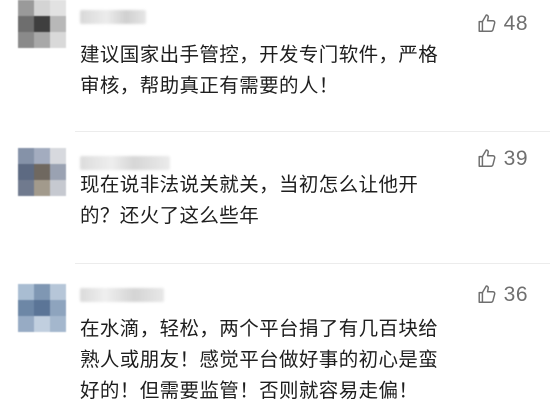 Image resolution: width=550 pixels, height=407 pixels. Describe the element at coordinates (170, 215) in the screenshot. I see `comment-line: 的？还火了这么些年` at that location.